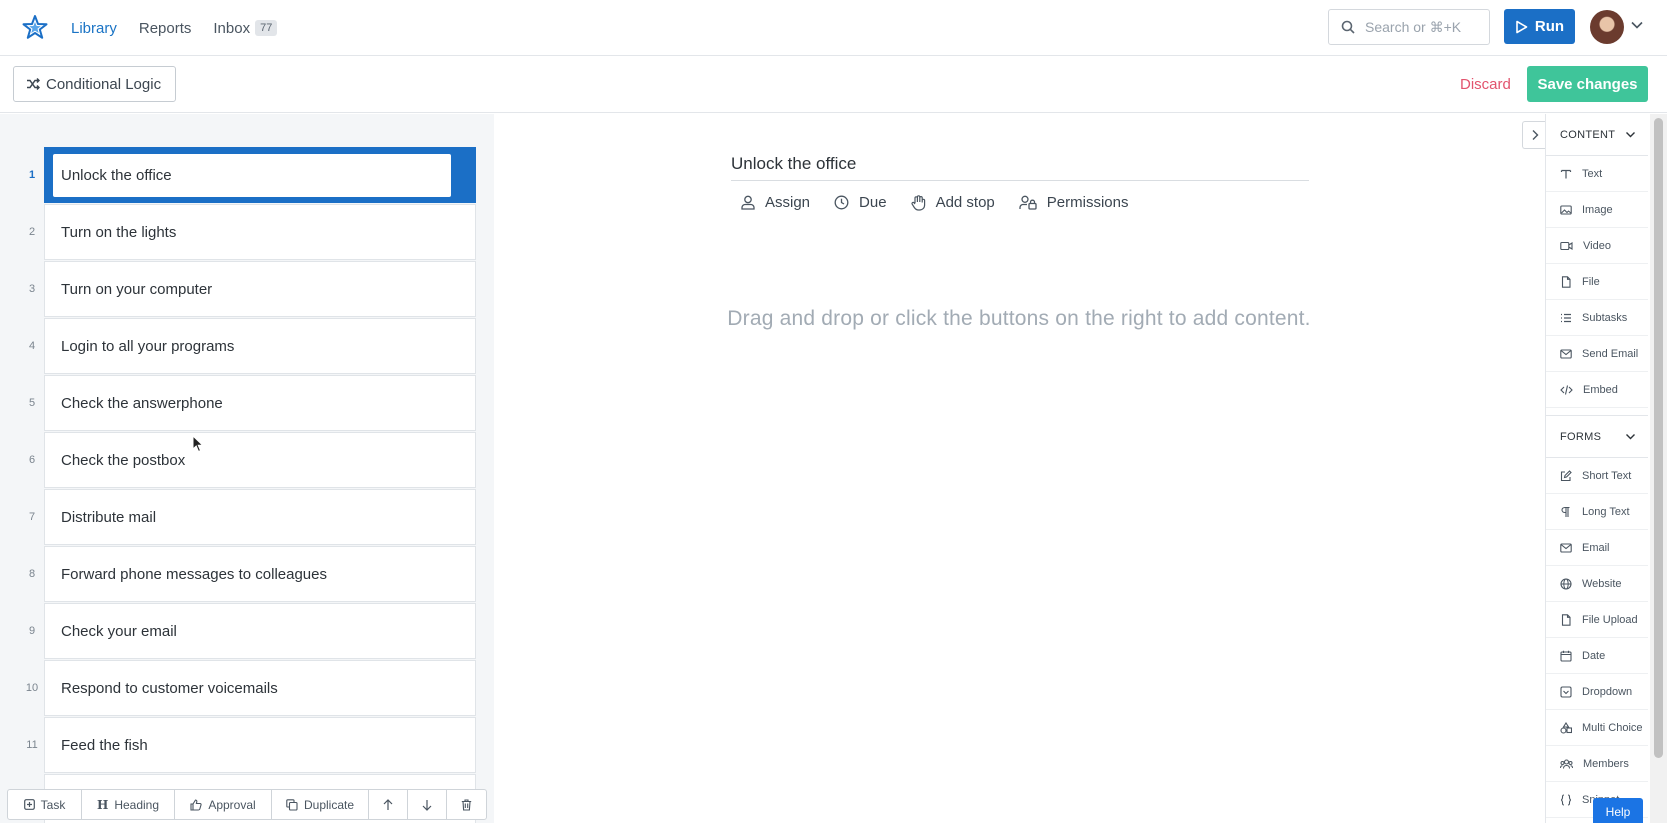 The height and width of the screenshot is (823, 1667). What do you see at coordinates (1485, 84) in the screenshot?
I see `discard-button: Discard` at bounding box center [1485, 84].